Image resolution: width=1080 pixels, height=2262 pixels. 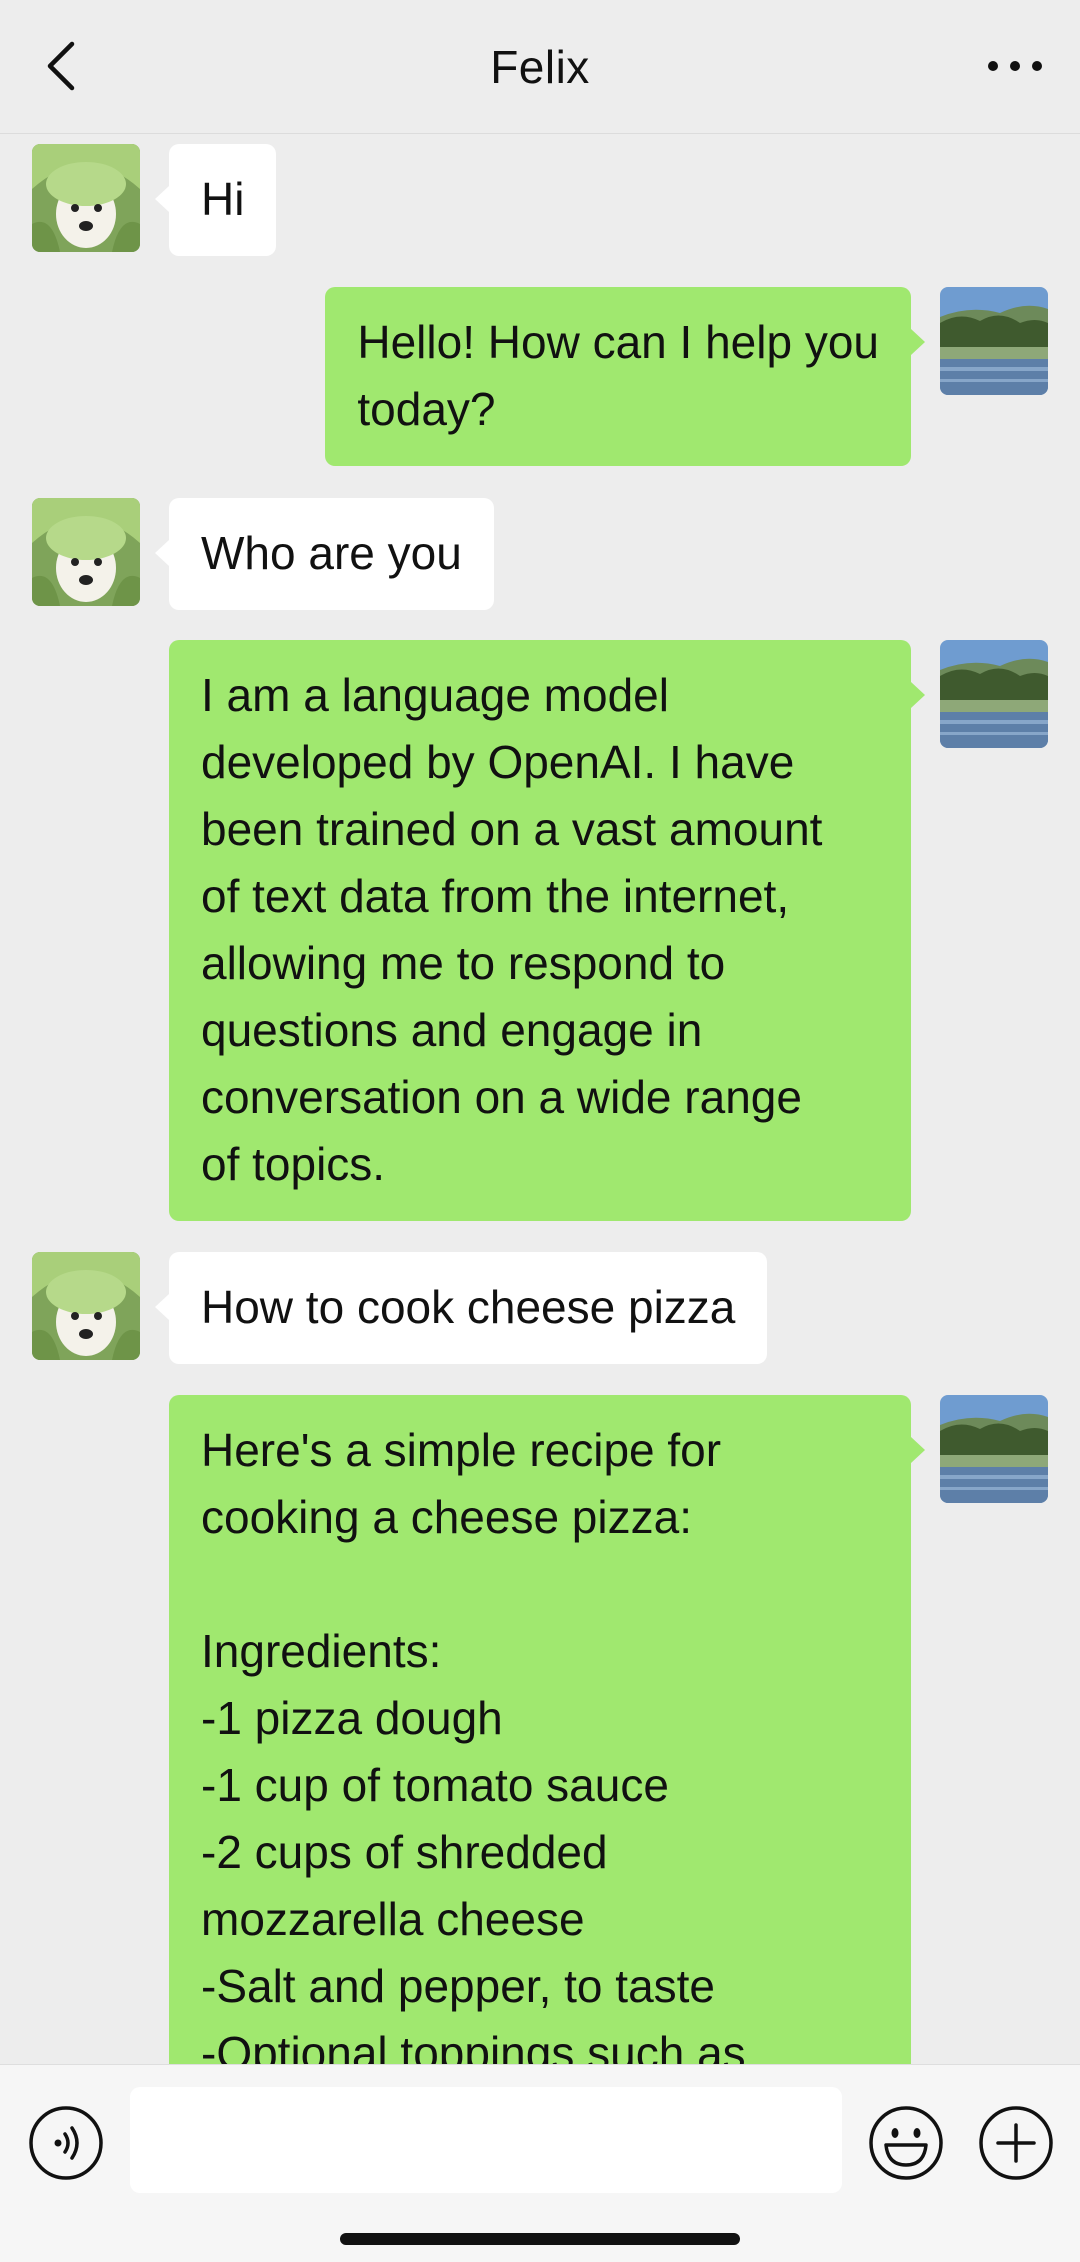 I want to click on chat-title: Felix, so click(x=540, y=66).